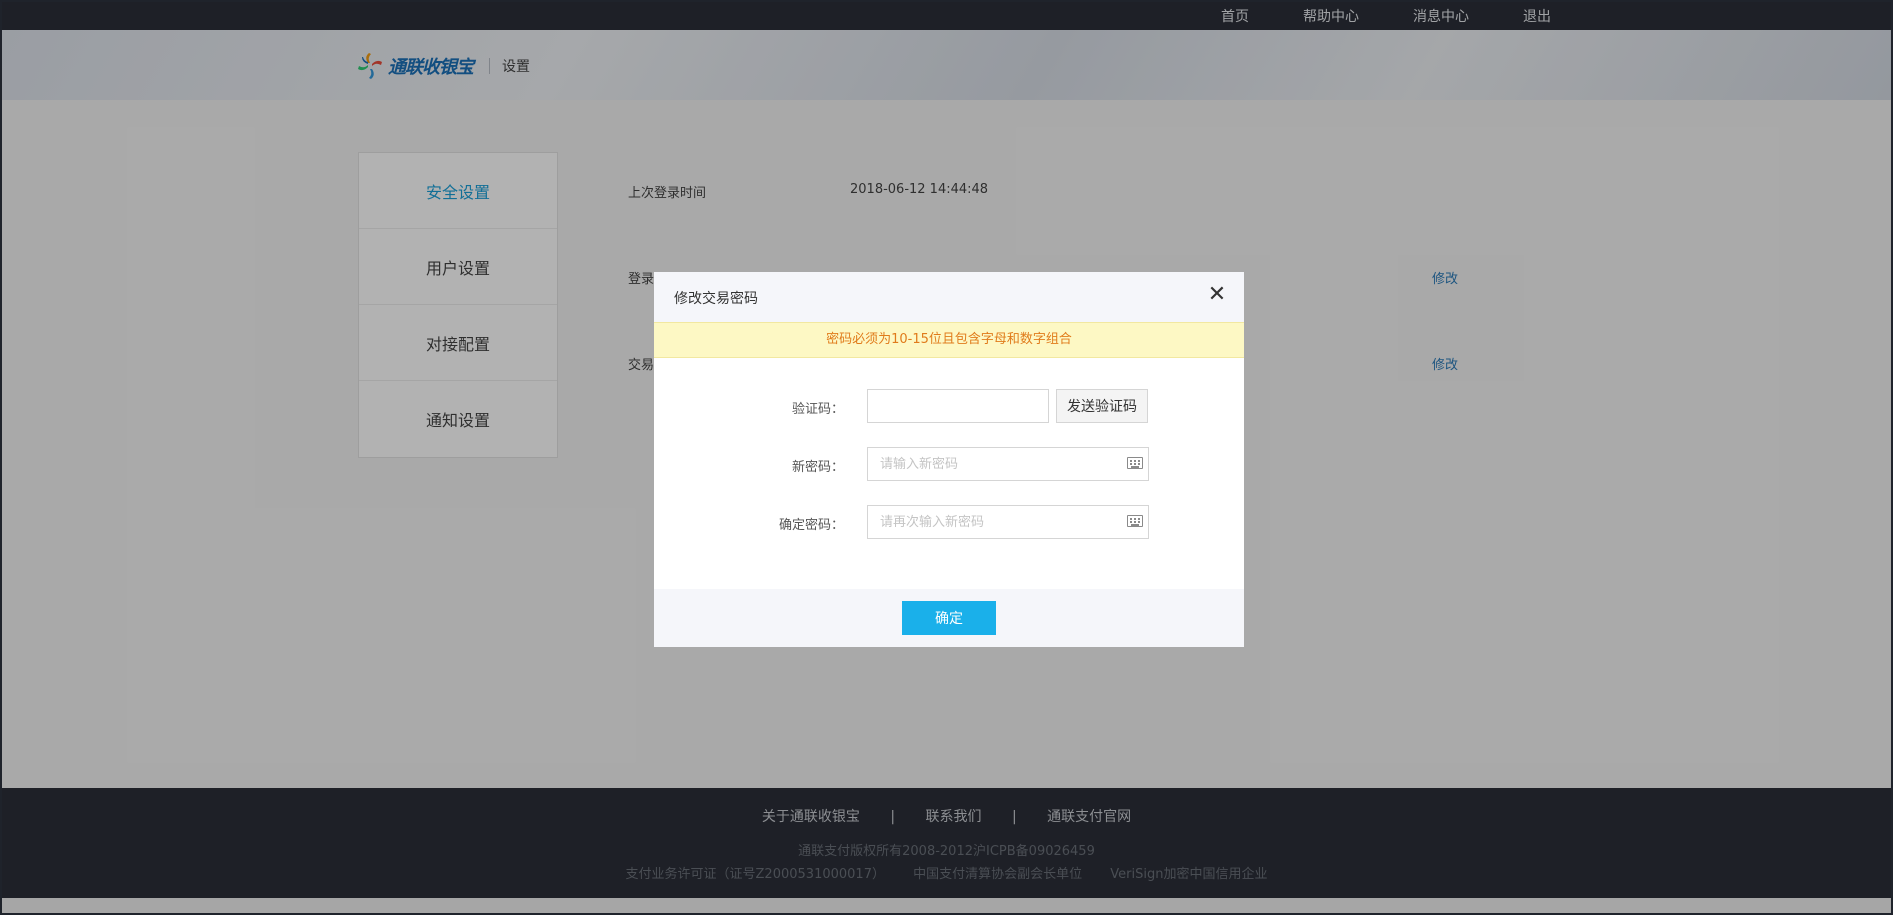  I want to click on dialog-header: 修改交易密码 ✕, so click(949, 297).